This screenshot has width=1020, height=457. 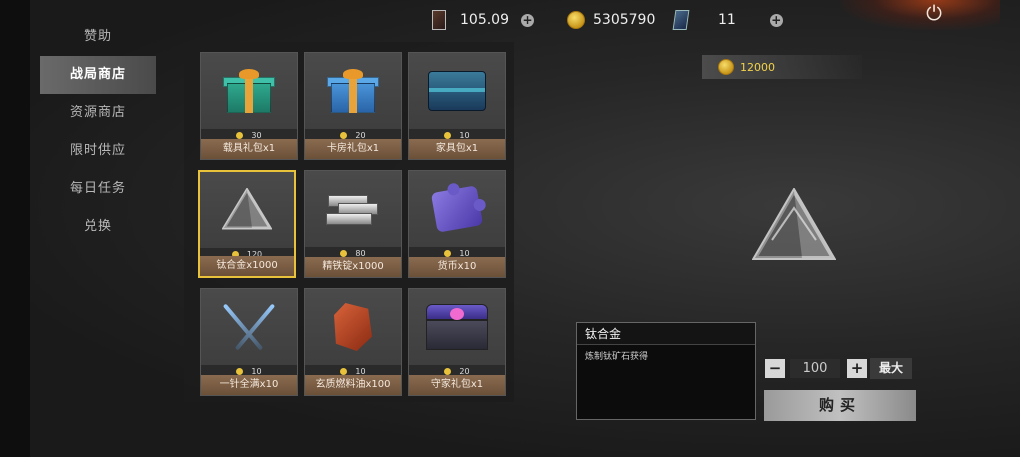 What do you see at coordinates (457, 327) in the screenshot?
I see `guard-chest-icon` at bounding box center [457, 327].